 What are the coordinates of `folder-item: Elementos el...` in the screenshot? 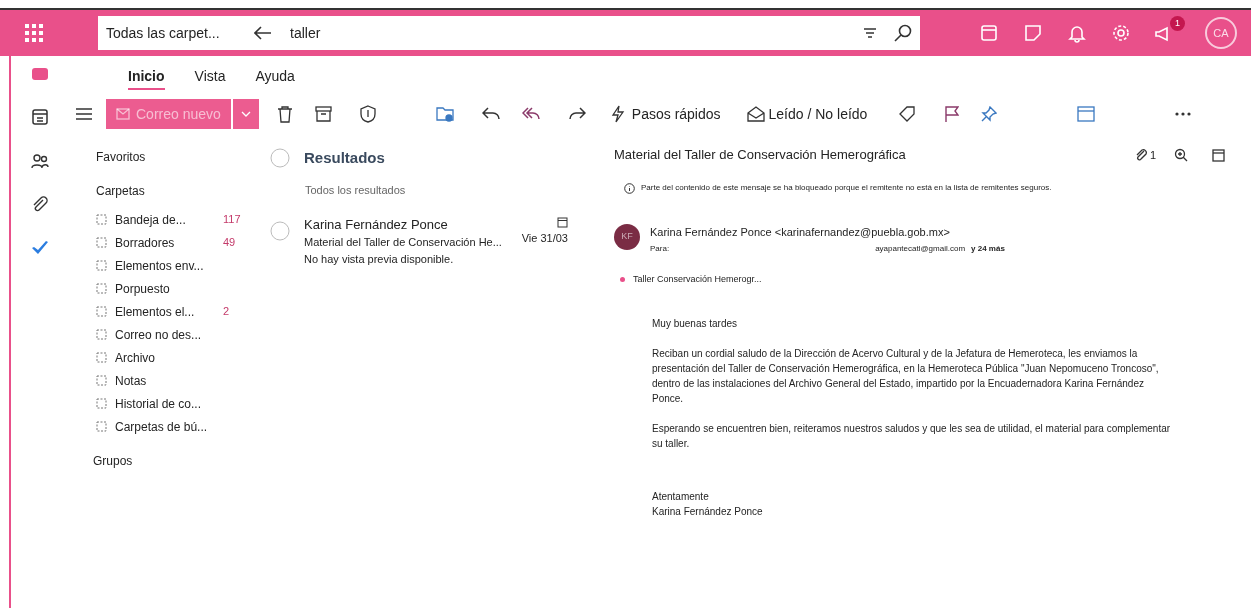 It's located at (165, 311).